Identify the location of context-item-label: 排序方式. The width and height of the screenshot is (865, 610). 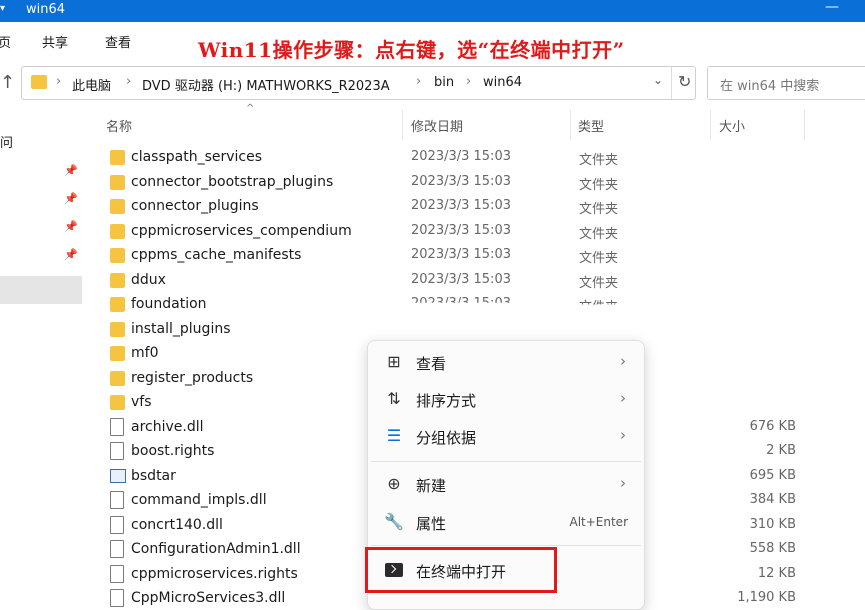
(446, 401).